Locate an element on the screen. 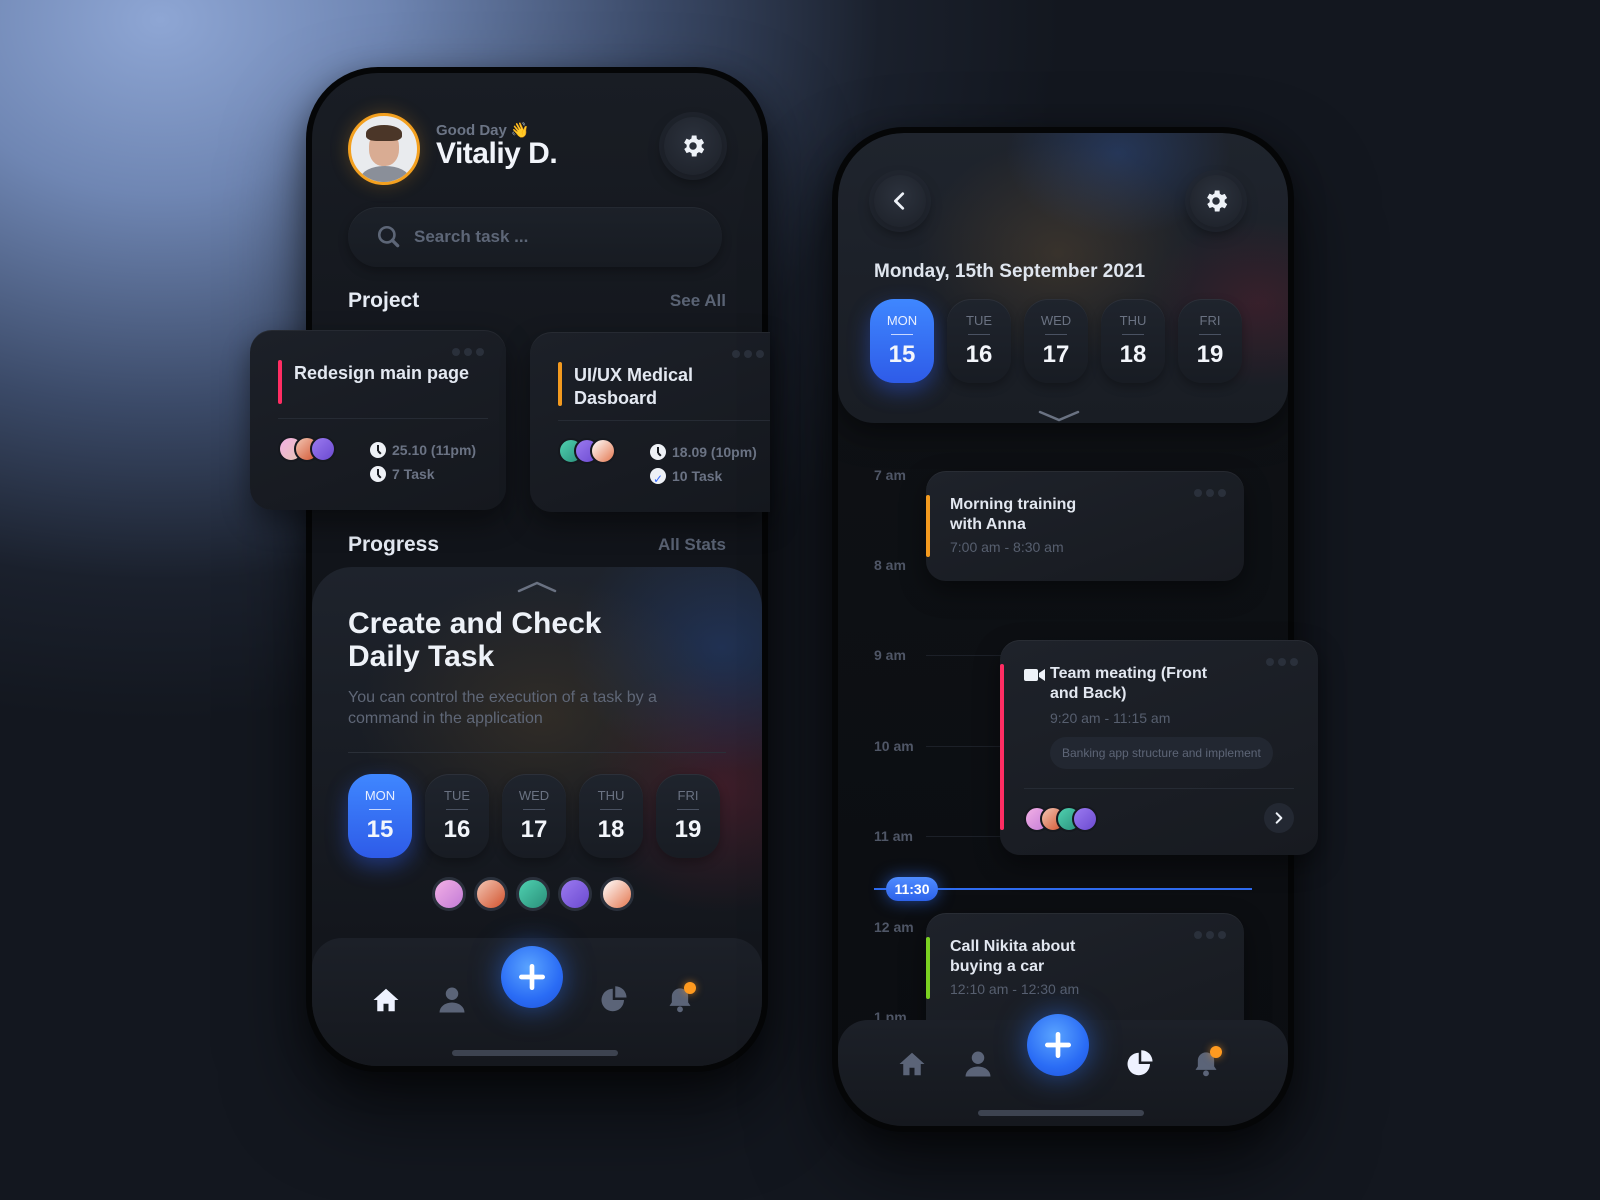 This screenshot has height=1200, width=1600. hour-label: 9 am is located at coordinates (890, 655).